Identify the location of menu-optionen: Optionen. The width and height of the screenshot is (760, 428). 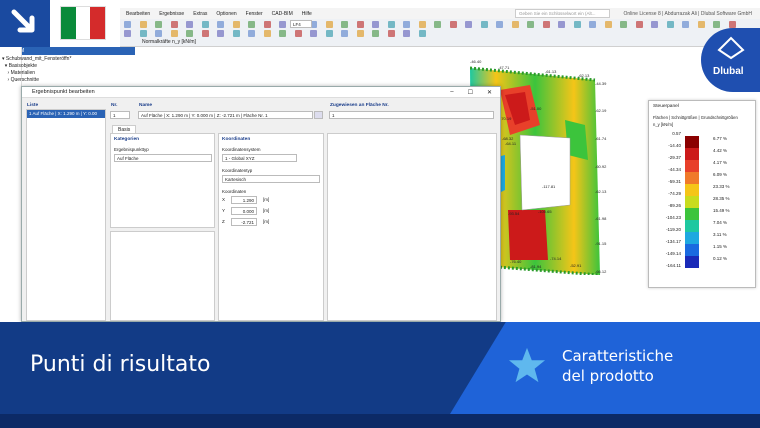
(226, 14).